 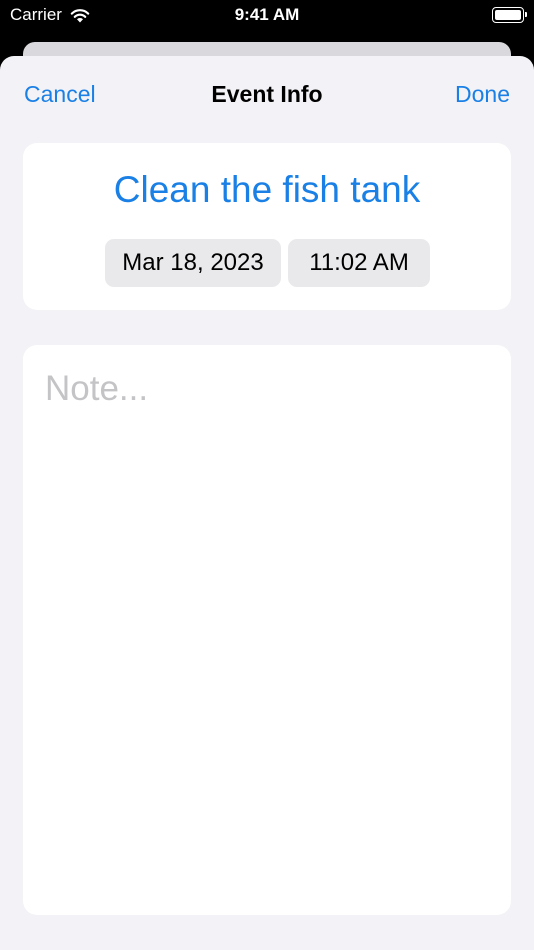 What do you see at coordinates (359, 263) in the screenshot?
I see `time-picker-button: 11:02 AM` at bounding box center [359, 263].